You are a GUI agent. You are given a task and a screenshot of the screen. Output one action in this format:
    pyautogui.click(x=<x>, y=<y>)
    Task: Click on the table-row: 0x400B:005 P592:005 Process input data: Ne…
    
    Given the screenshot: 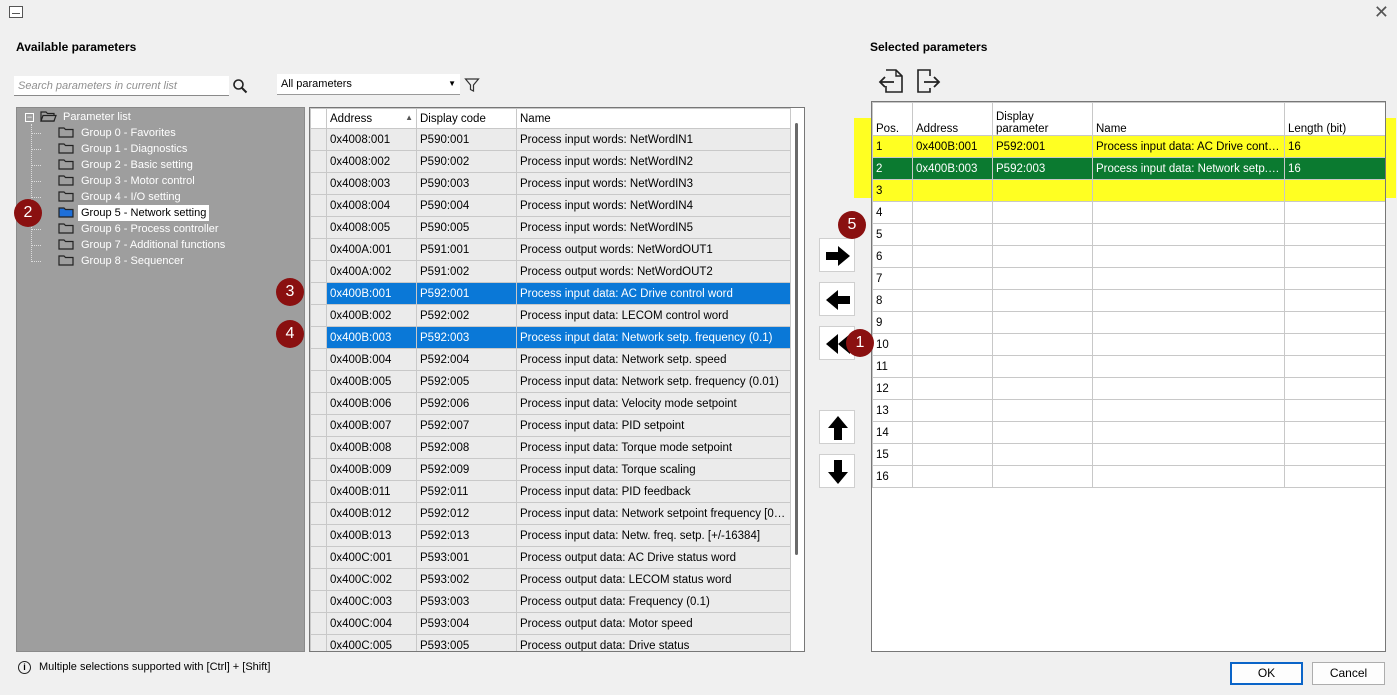 What is the action you would take?
    pyautogui.click(x=550, y=381)
    